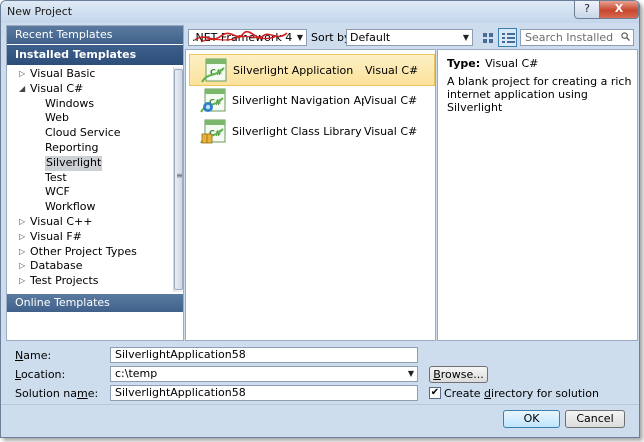  What do you see at coordinates (57, 88) in the screenshot?
I see `tree-item-label: Visual C#` at bounding box center [57, 88].